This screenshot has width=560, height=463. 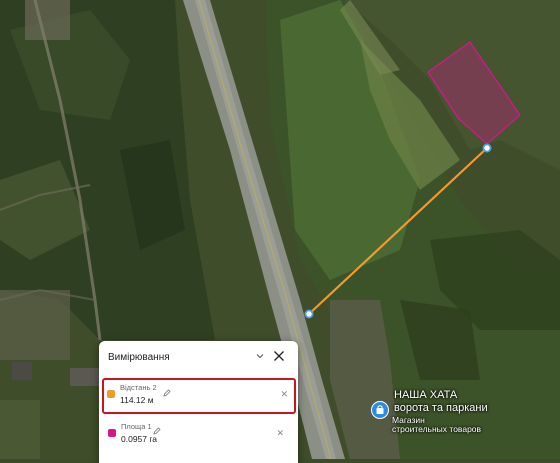 I want to click on measurement-value: 0.0957 га, so click(x=139, y=439).